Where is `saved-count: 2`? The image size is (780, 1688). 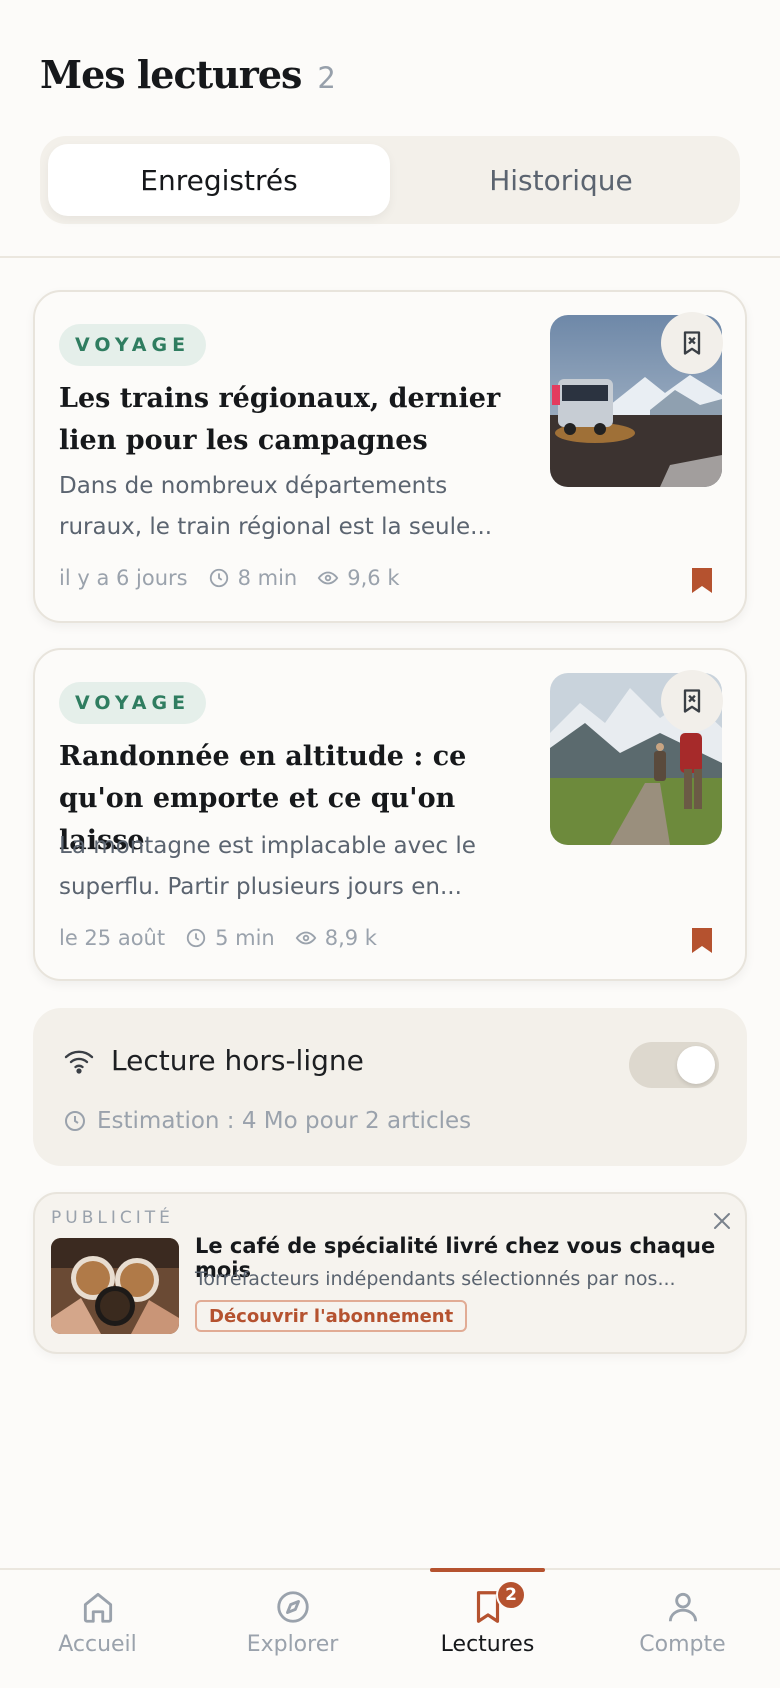
saved-count: 2 is located at coordinates (326, 78).